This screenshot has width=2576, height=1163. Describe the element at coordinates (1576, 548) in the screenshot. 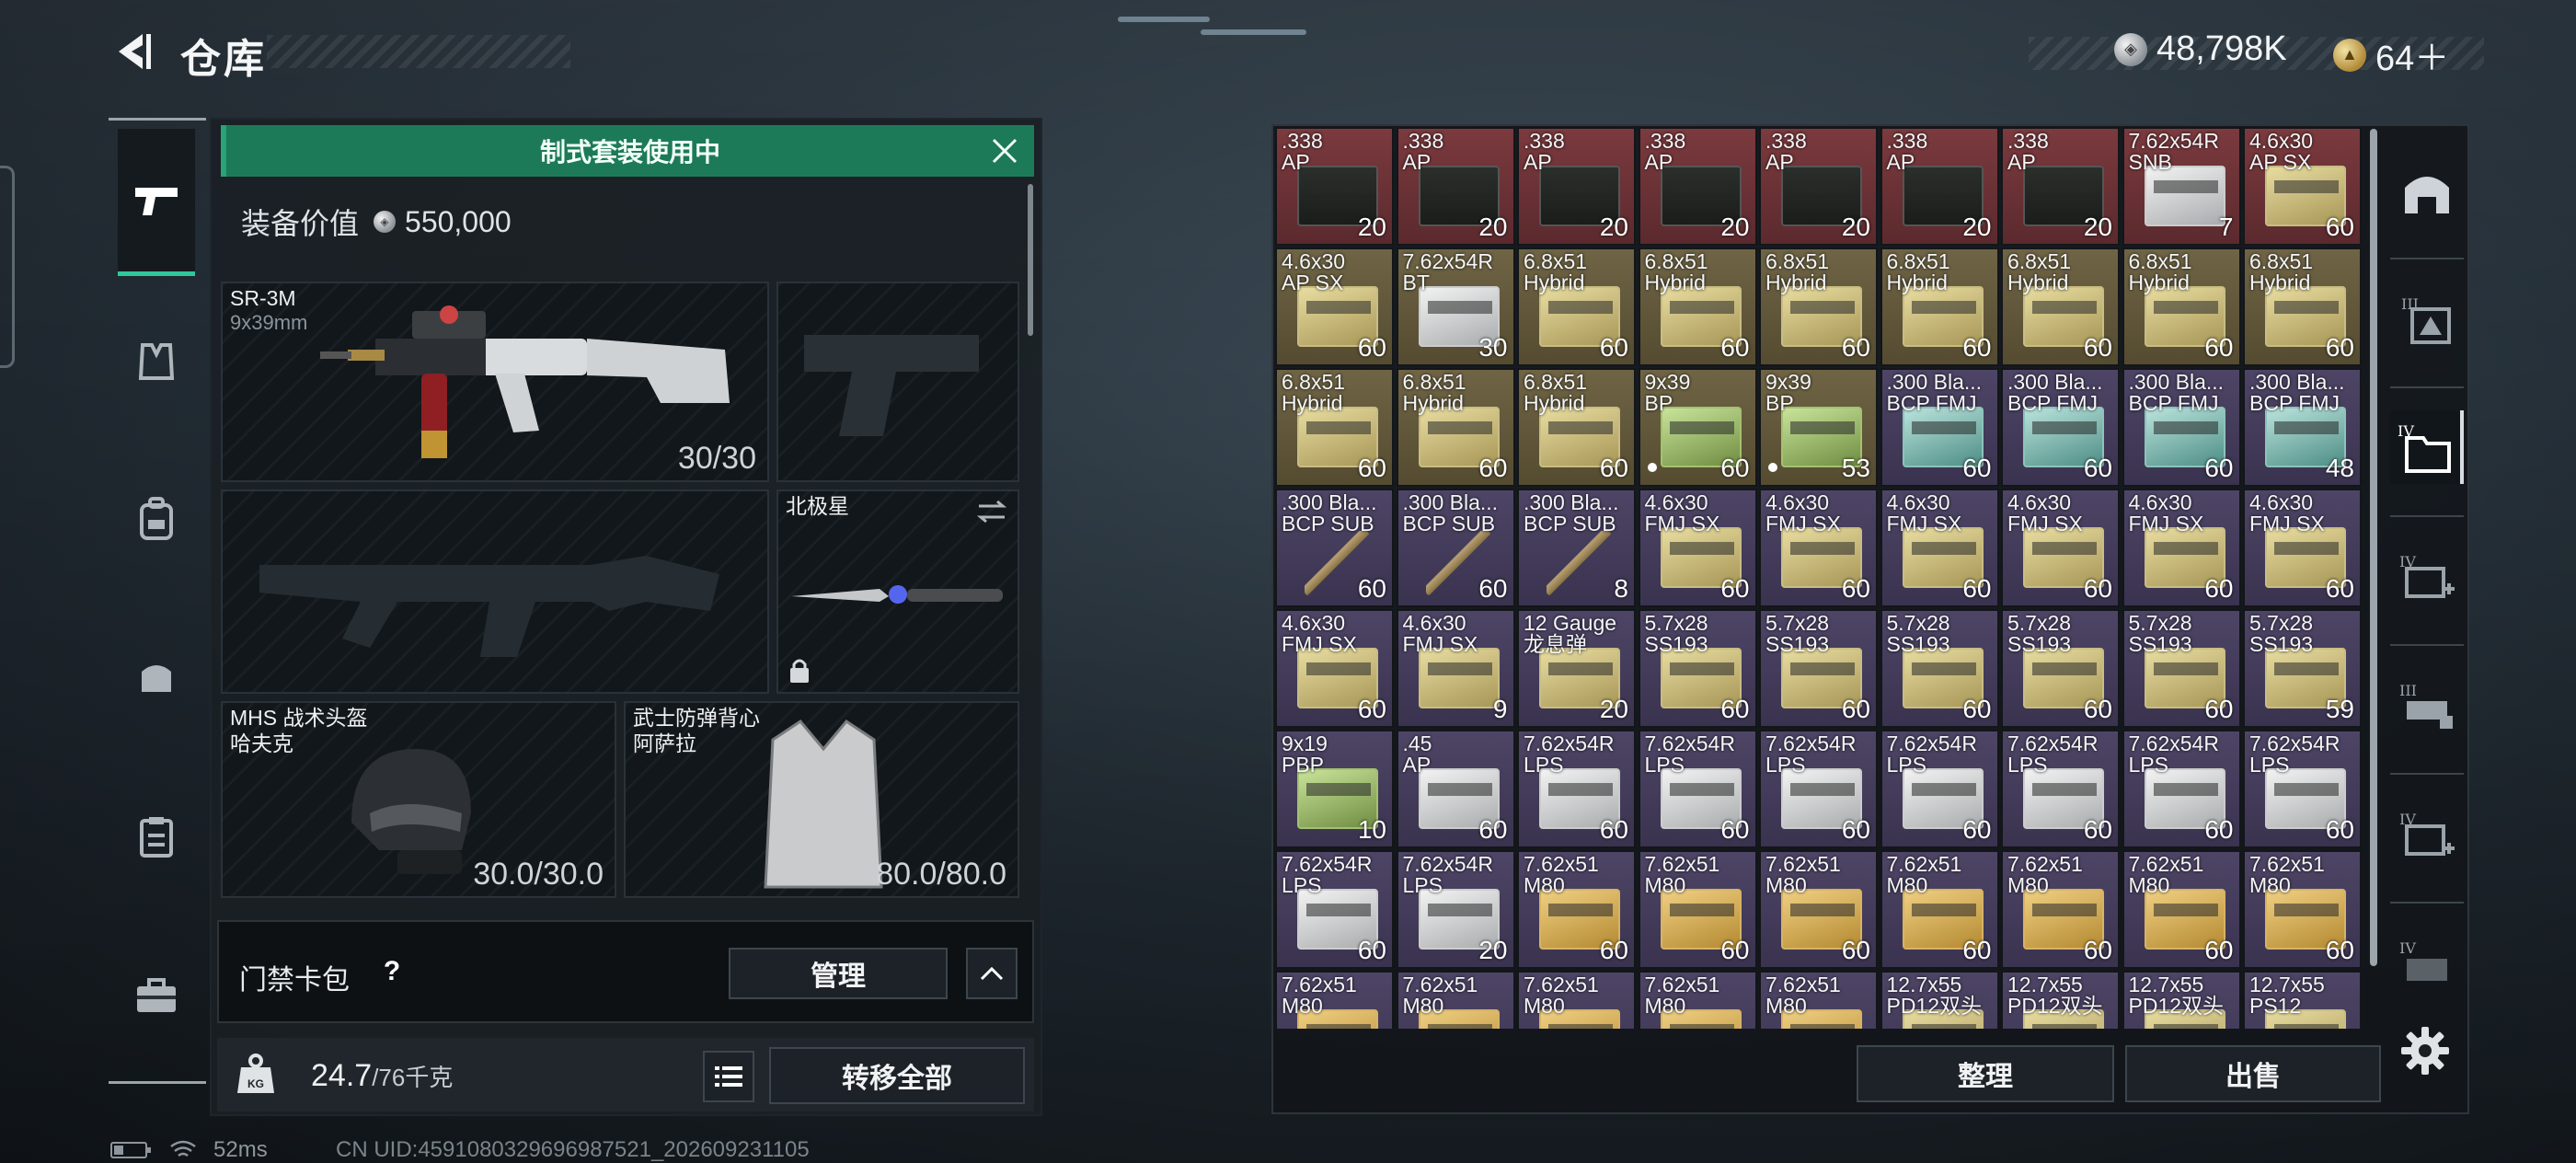

I see `stash-item: .300 Bla... BCP SUB 8` at that location.